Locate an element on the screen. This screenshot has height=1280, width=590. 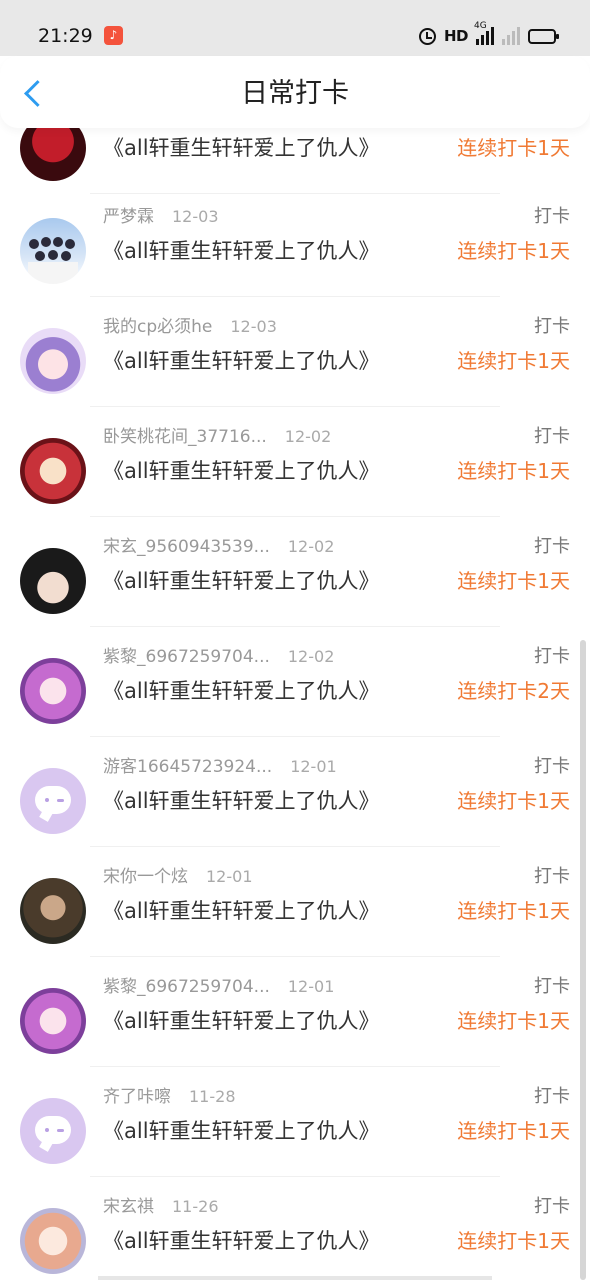
status-icons: HD 4G is located at coordinates (488, 35).